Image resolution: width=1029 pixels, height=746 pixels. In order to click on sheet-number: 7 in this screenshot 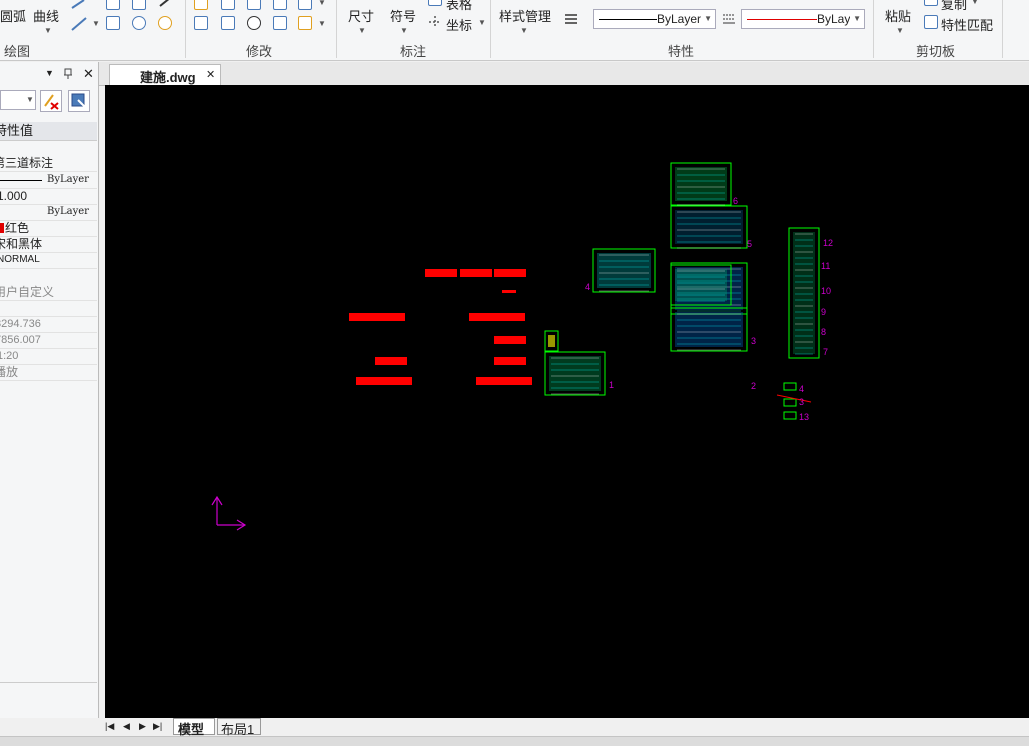, I will do `click(825, 352)`.